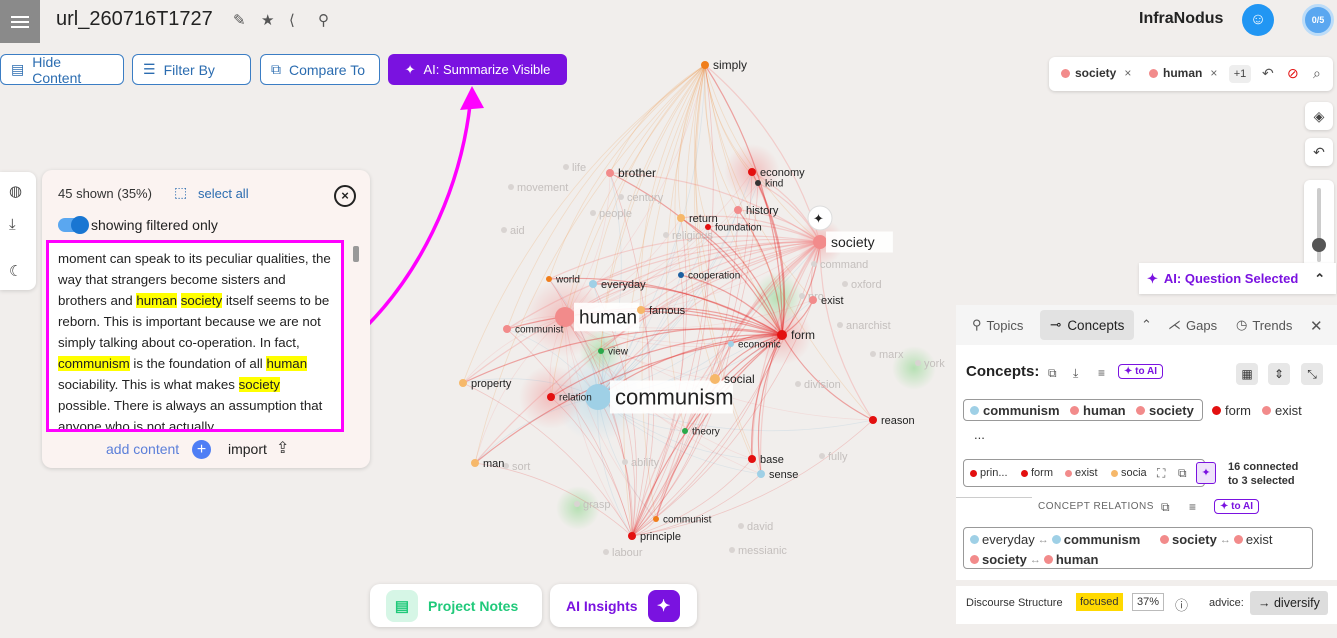 The width and height of the screenshot is (1337, 638). What do you see at coordinates (1282, 410) in the screenshot?
I see `concept-item: exist` at bounding box center [1282, 410].